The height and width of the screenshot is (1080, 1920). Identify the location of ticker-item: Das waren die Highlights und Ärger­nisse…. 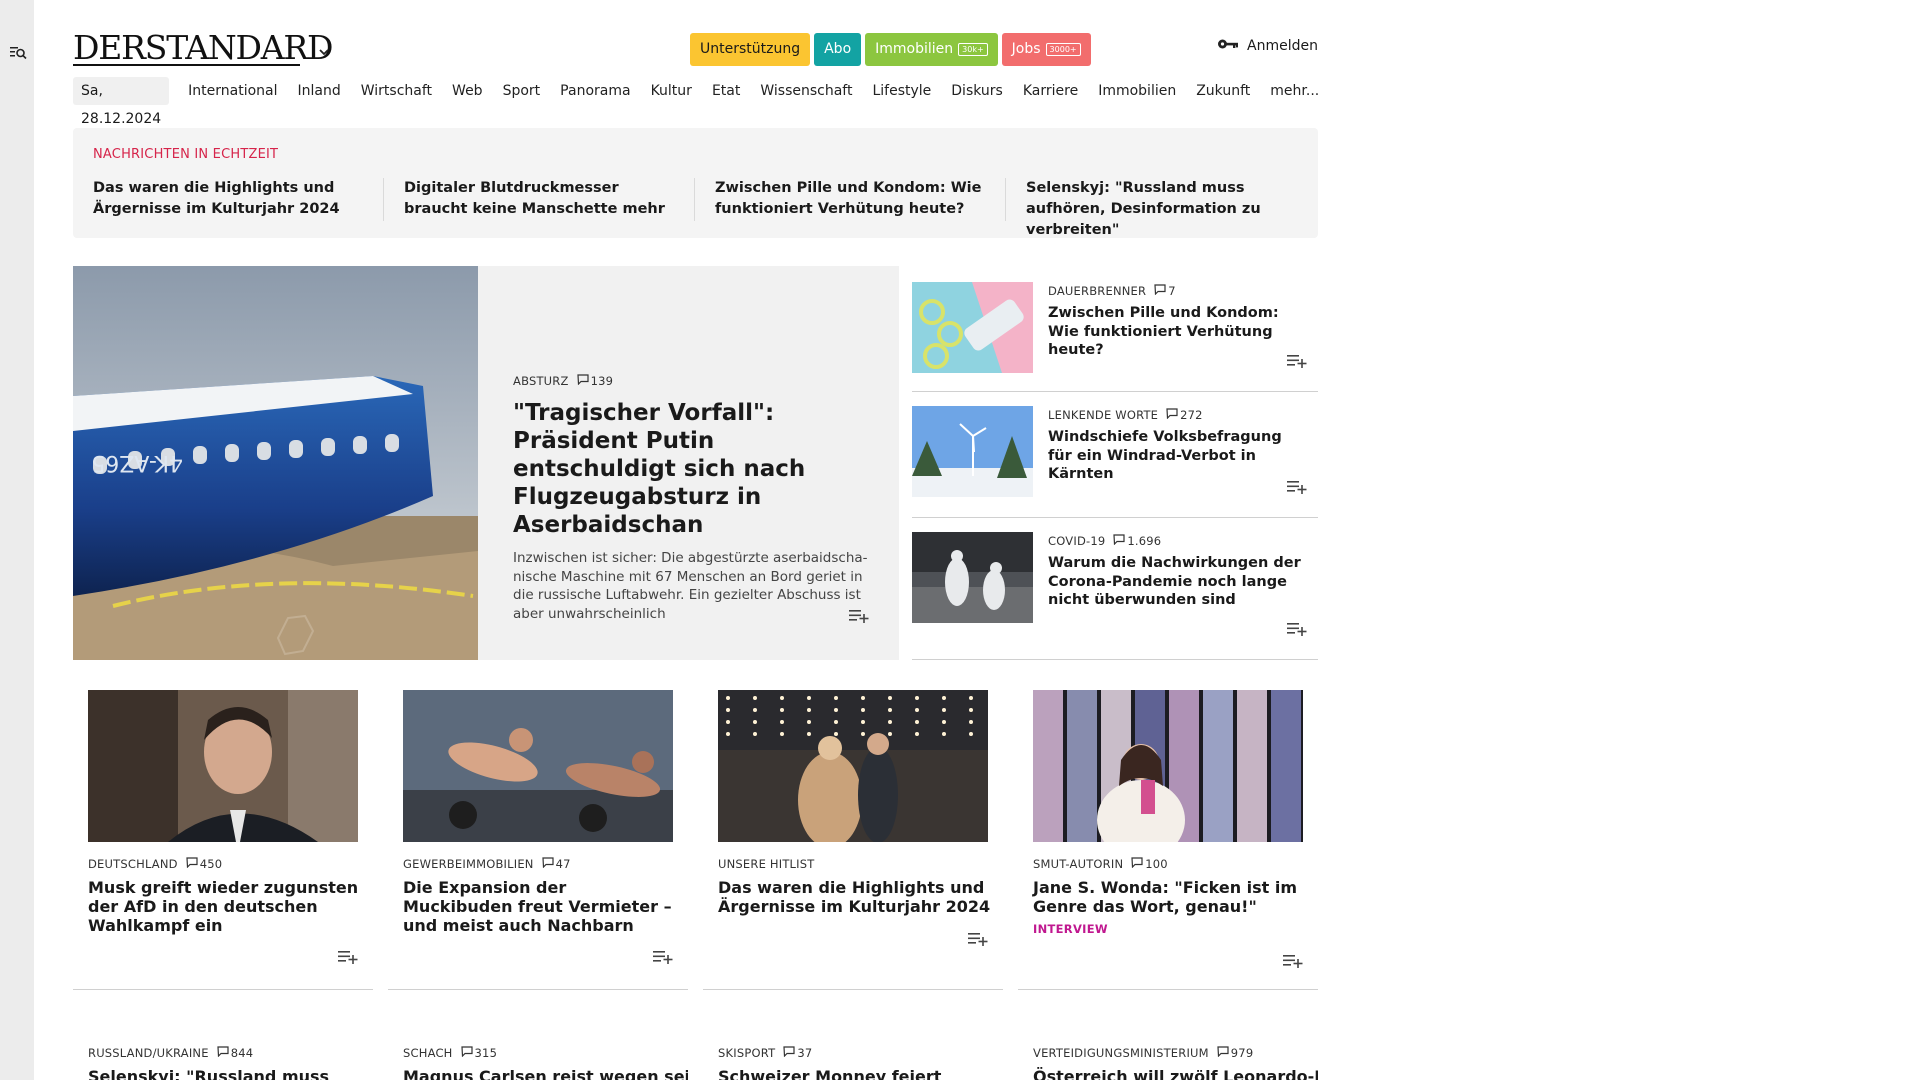
(228, 199).